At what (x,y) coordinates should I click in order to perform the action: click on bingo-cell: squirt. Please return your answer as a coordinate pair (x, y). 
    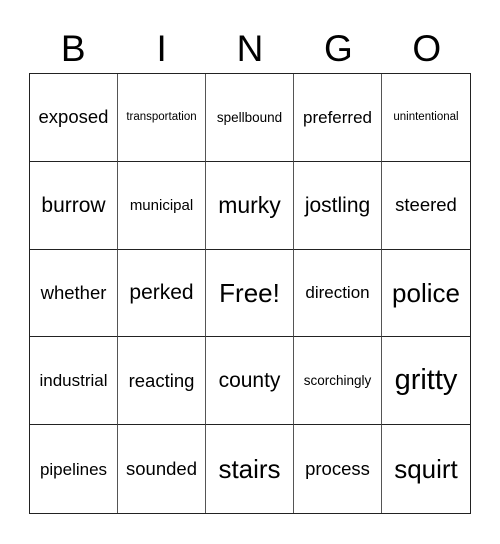
    Looking at the image, I should click on (426, 469).